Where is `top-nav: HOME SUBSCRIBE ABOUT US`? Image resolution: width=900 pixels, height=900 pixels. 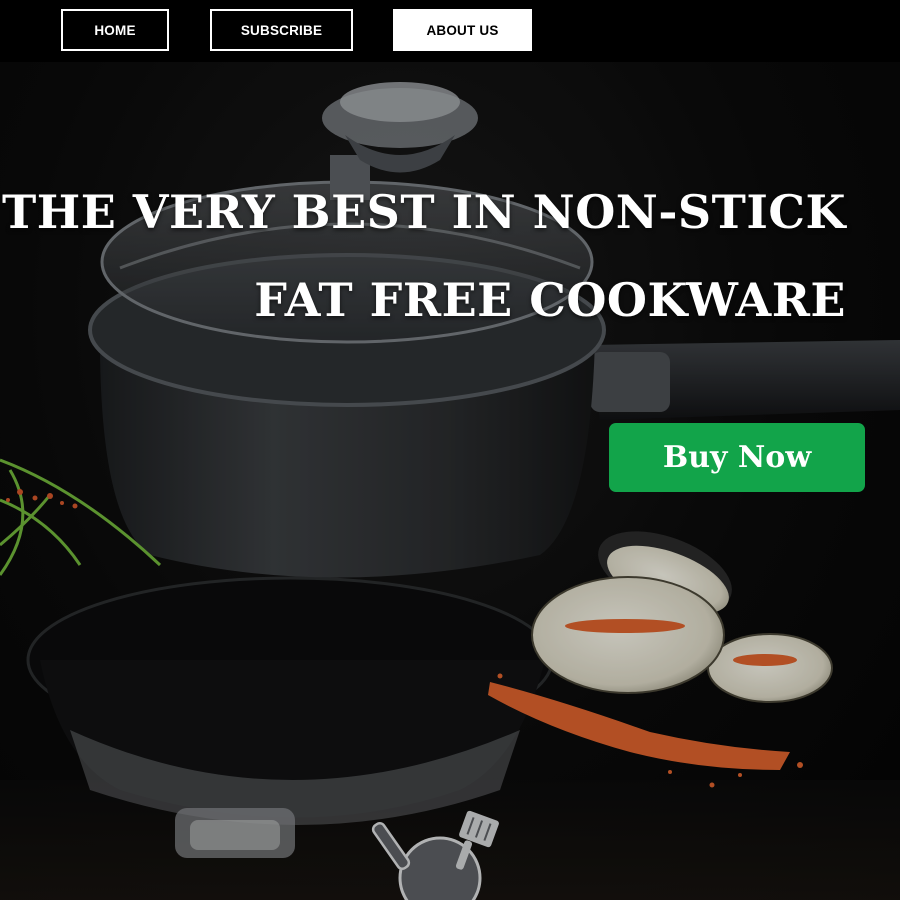 top-nav: HOME SUBSCRIBE ABOUT US is located at coordinates (450, 31).